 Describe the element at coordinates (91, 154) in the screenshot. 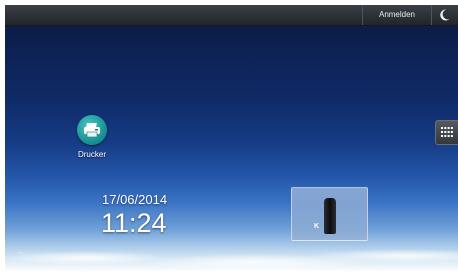

I see `printer-app-label: Drucker` at that location.